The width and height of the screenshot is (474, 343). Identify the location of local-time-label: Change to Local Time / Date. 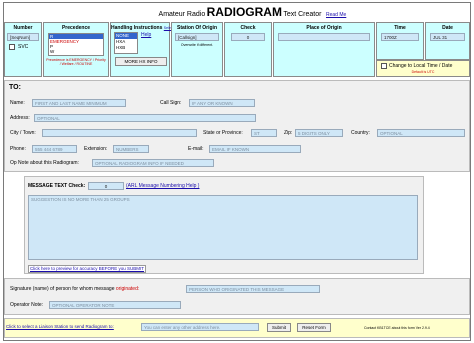
(421, 66).